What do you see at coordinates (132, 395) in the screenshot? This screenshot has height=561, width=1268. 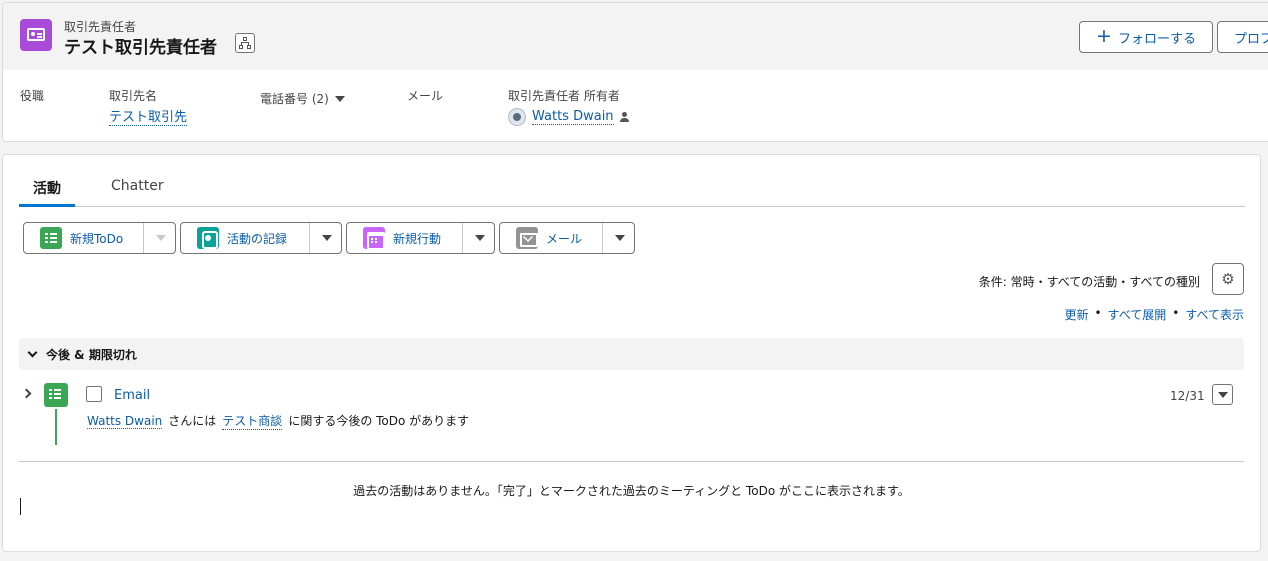 I see `task-title-link: Email` at bounding box center [132, 395].